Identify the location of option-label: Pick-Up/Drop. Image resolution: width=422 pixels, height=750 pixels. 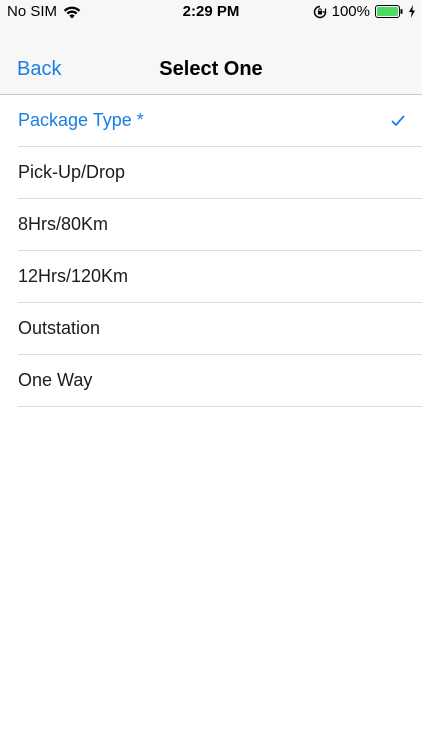
(72, 172).